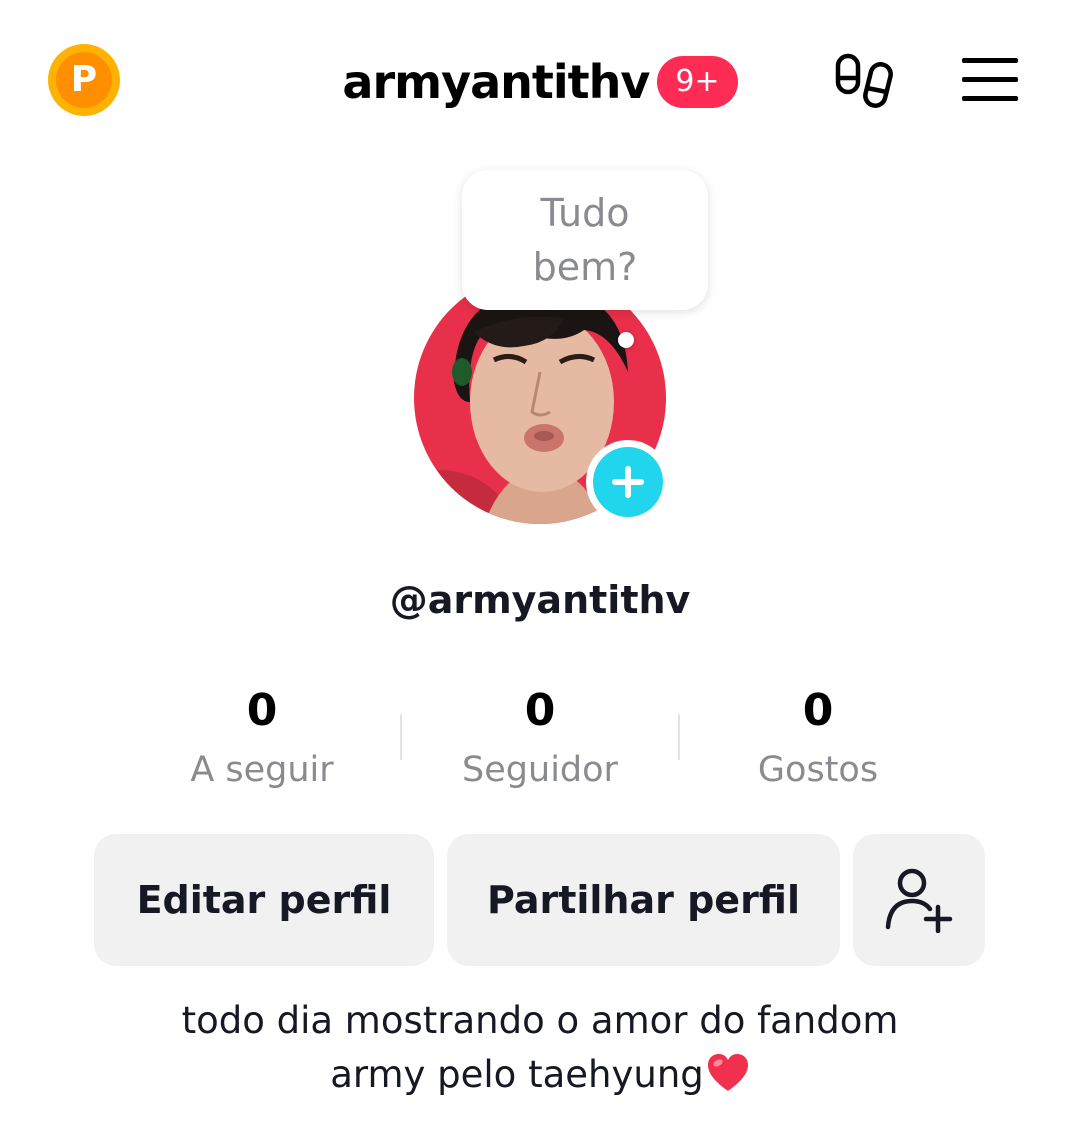 This screenshot has height=1133, width=1080. What do you see at coordinates (540, 710) in the screenshot?
I see `followers-count: 0` at bounding box center [540, 710].